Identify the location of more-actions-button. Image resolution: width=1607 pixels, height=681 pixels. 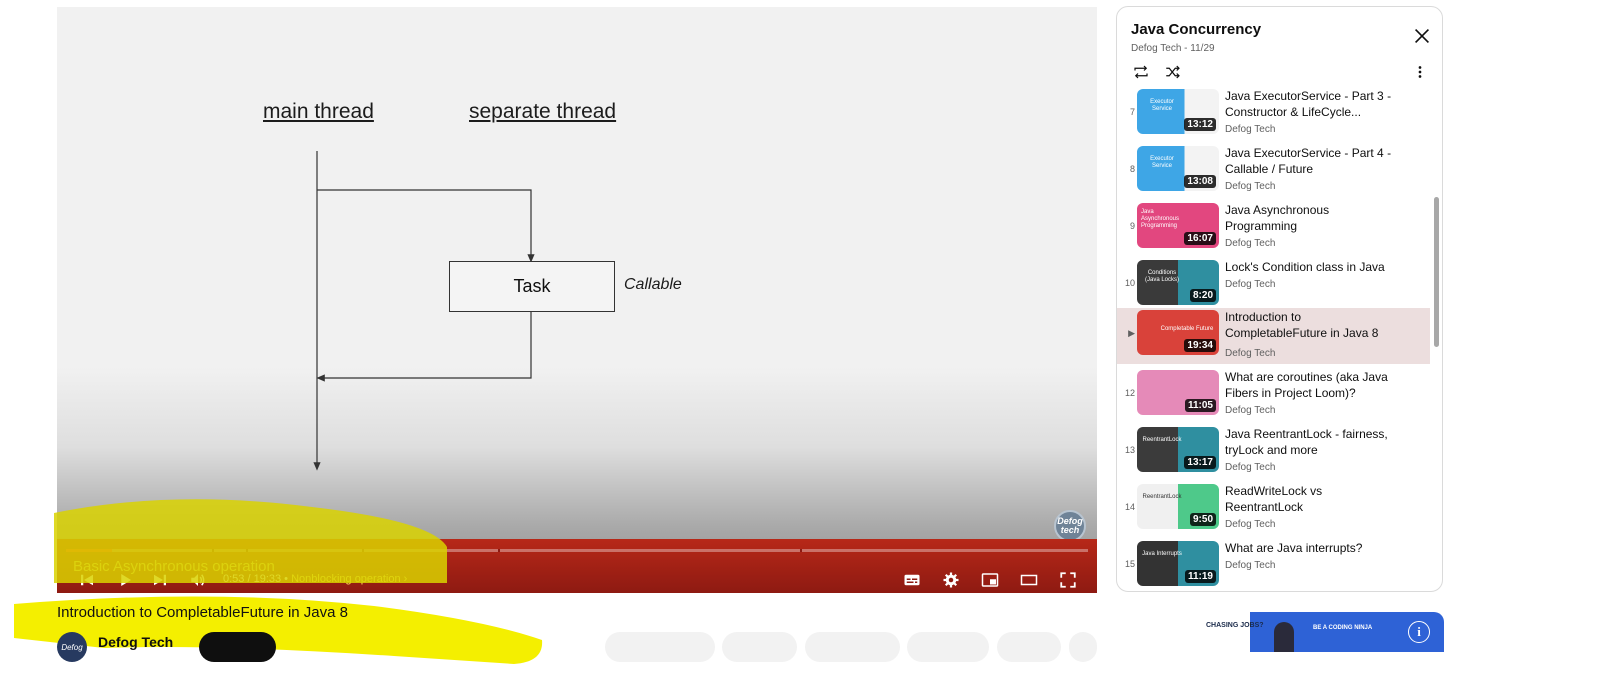
(1083, 647).